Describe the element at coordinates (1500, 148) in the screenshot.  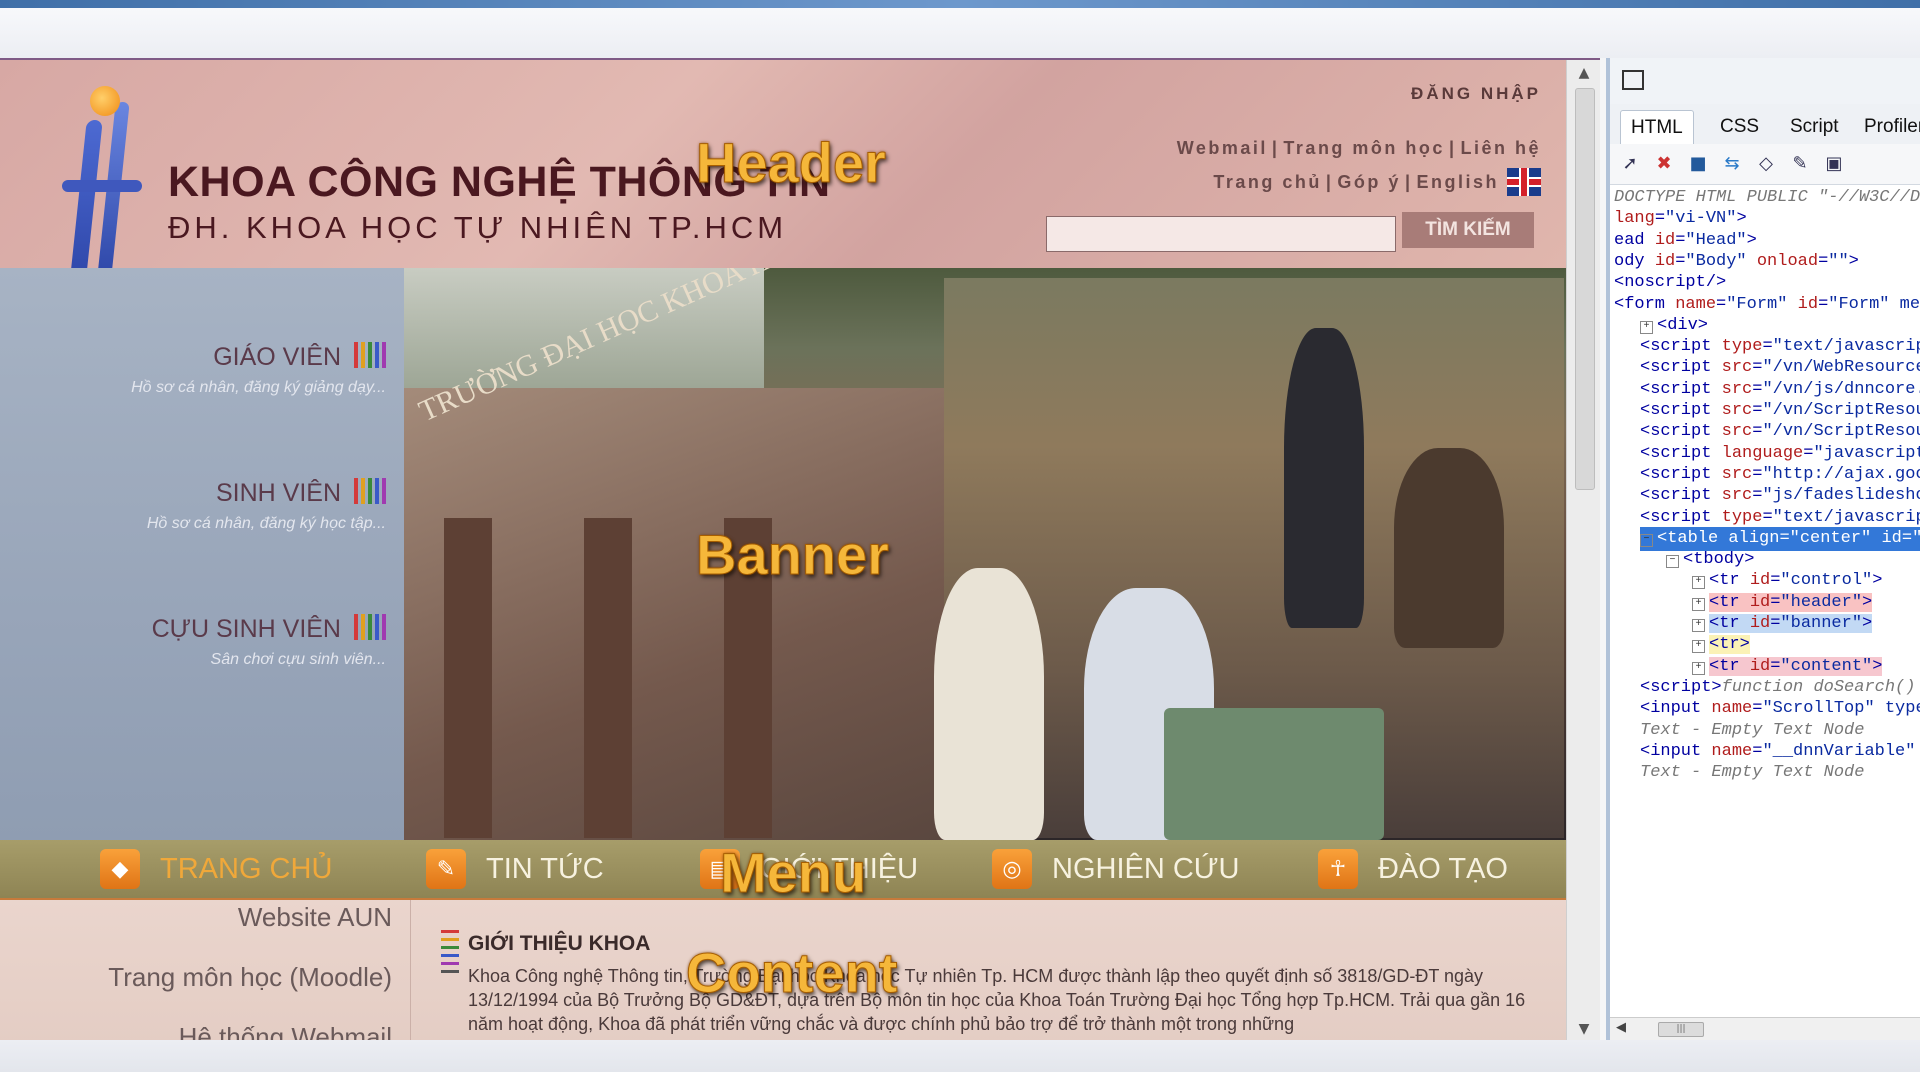
I see `contact-link: Liên hệ` at that location.